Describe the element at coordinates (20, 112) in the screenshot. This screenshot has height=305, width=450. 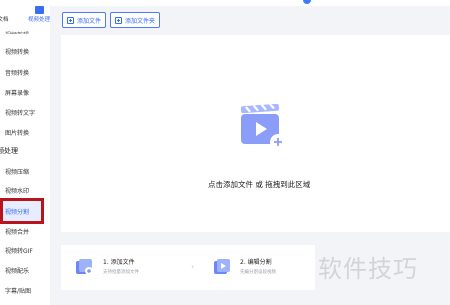
I see `sidebar-item-video-to-text: 视频转文字` at that location.